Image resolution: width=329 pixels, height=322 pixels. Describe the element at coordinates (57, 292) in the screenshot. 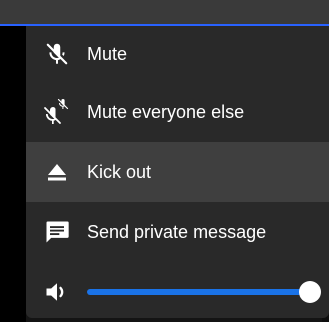

I see `volume-icon` at that location.